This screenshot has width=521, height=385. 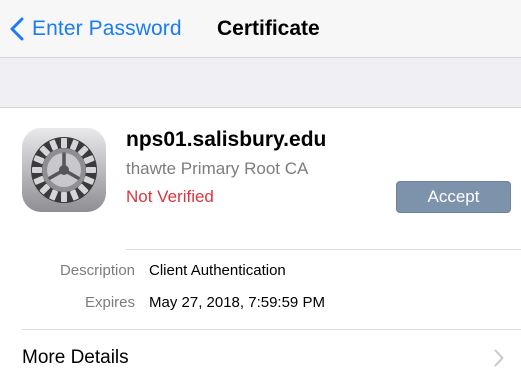 I want to click on certificate-issuer: thawte Primary Root CA, so click(x=217, y=168).